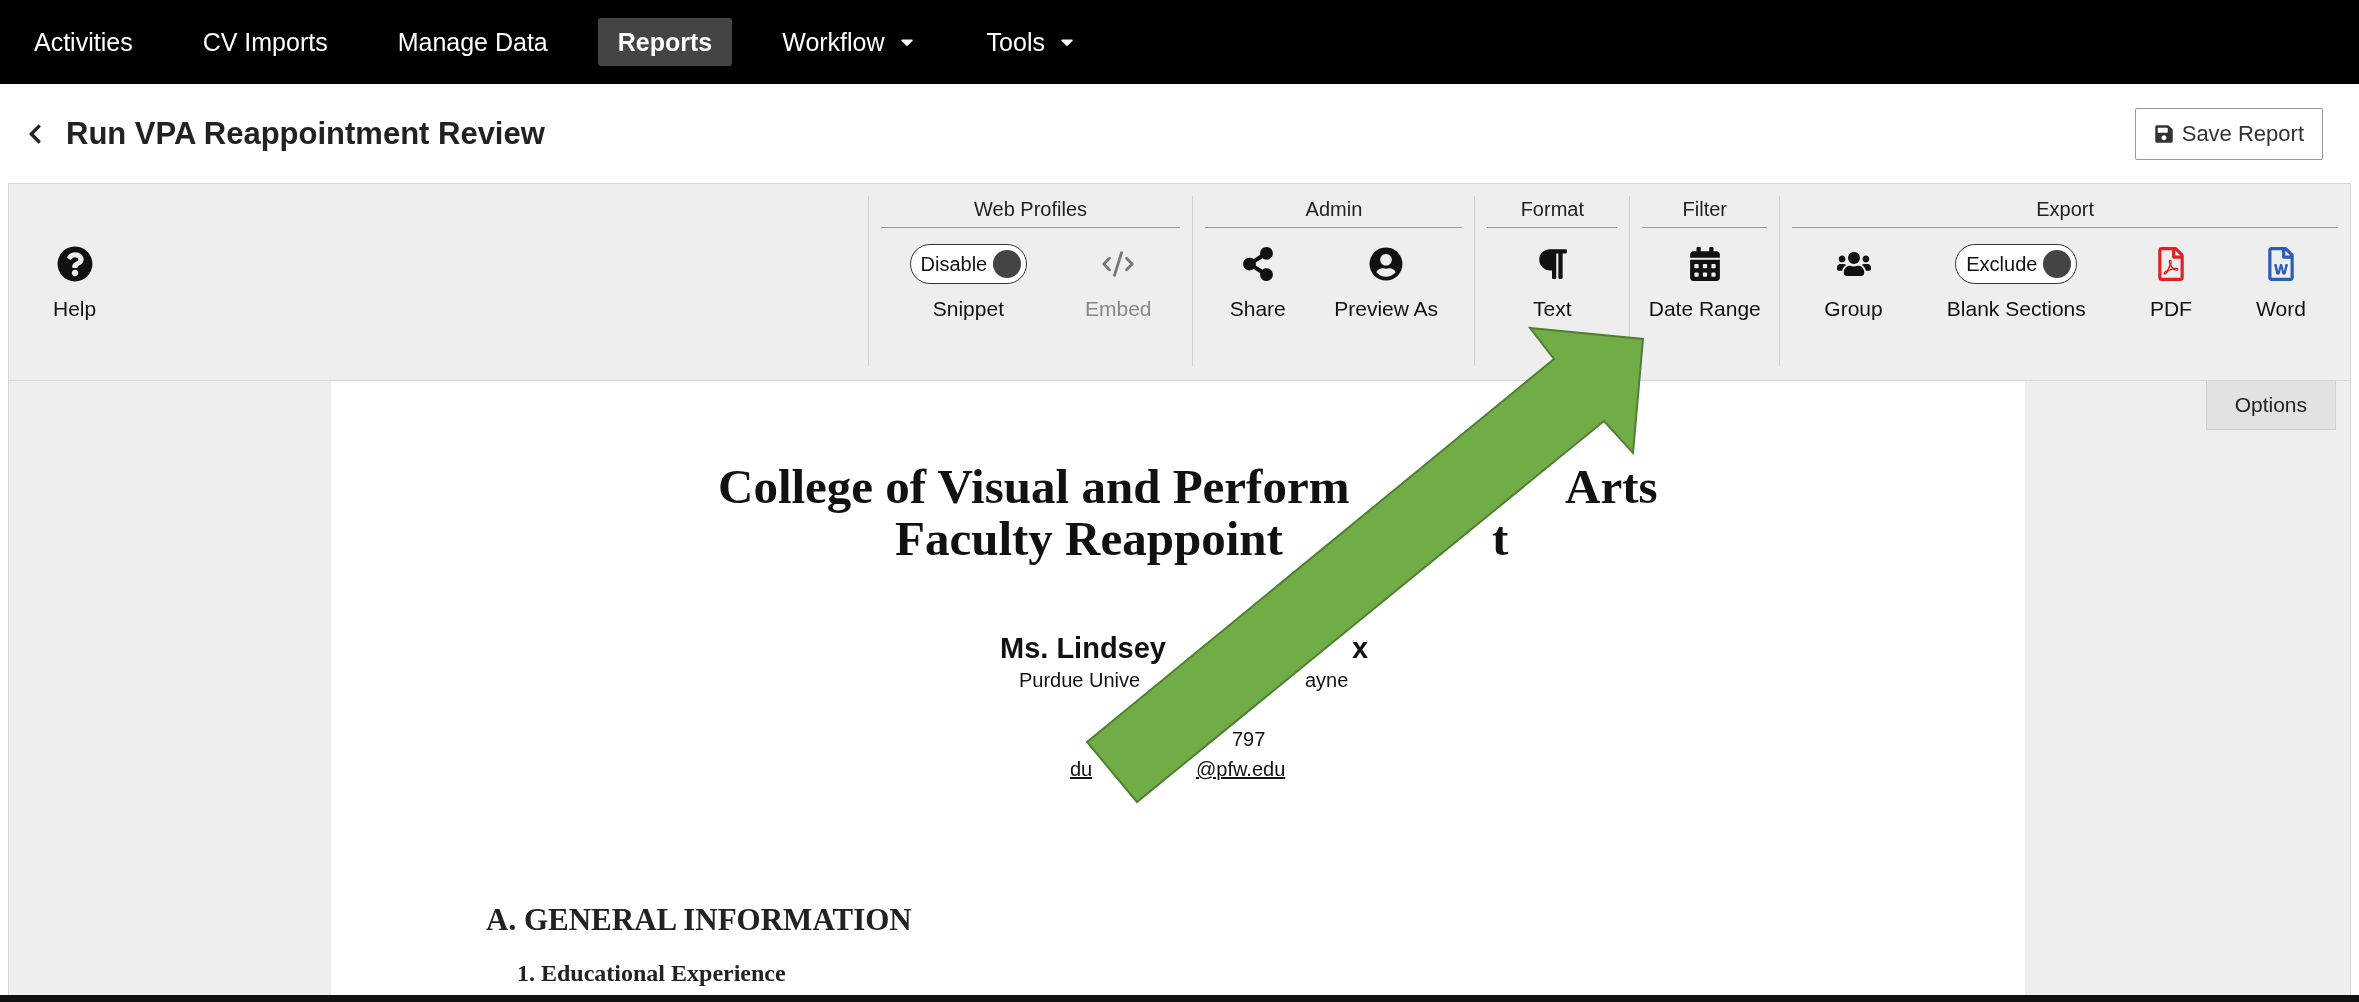 This screenshot has height=1002, width=2359. What do you see at coordinates (74, 263) in the screenshot?
I see `help-icon` at bounding box center [74, 263].